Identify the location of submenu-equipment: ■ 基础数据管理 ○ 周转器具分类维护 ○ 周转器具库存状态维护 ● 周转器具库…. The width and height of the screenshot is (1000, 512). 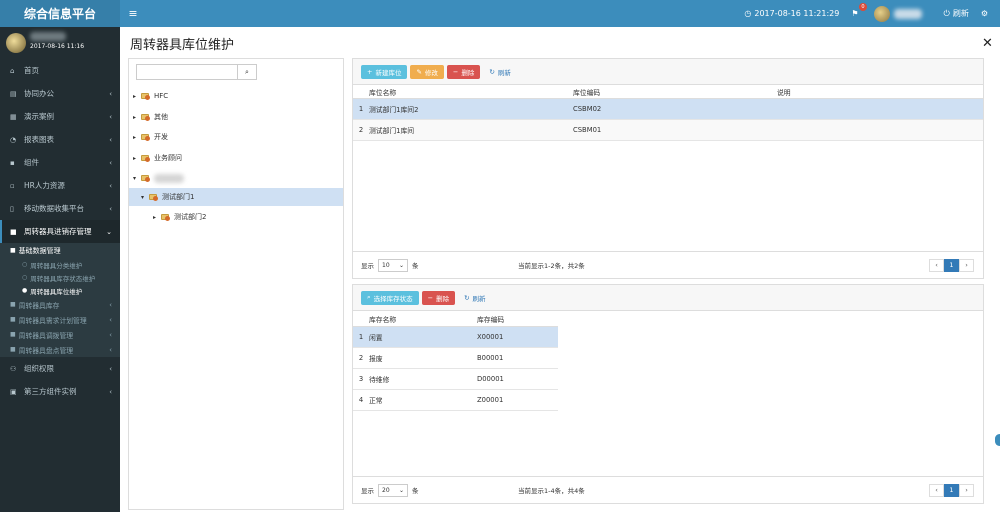
(60, 300).